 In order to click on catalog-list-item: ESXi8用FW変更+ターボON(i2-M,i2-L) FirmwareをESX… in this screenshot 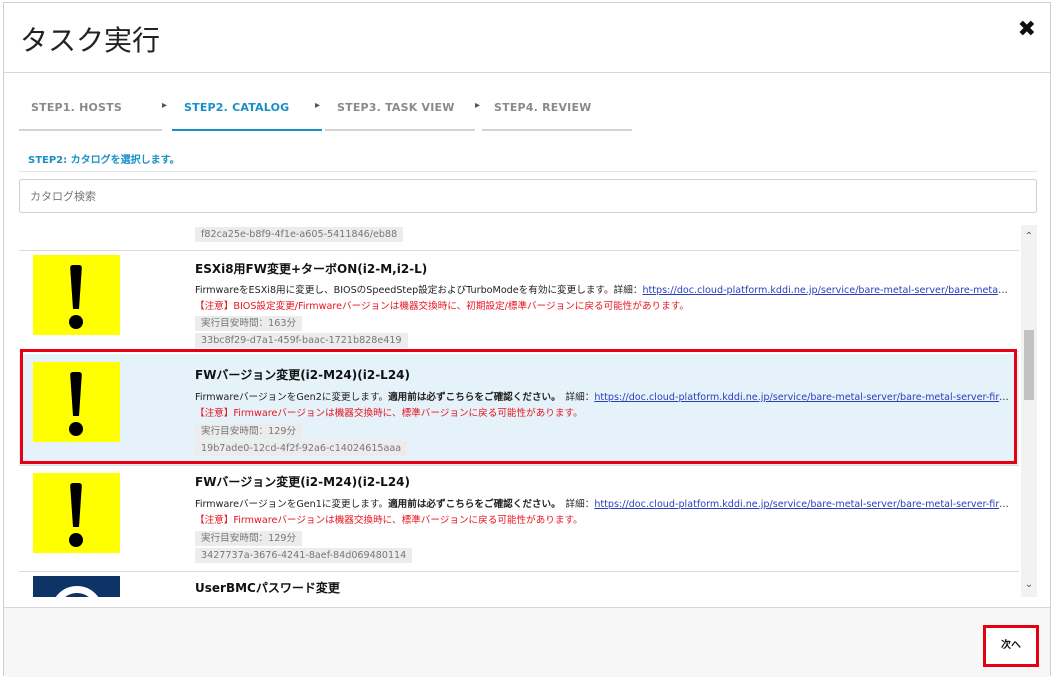, I will do `click(519, 301)`.